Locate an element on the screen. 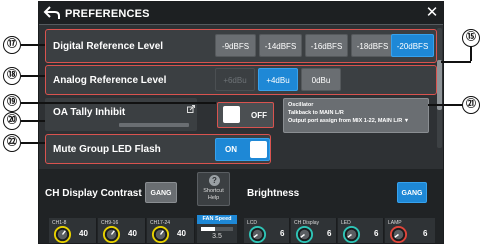 The image size is (484, 244). callout-22: ㉒ is located at coordinates (12, 143).